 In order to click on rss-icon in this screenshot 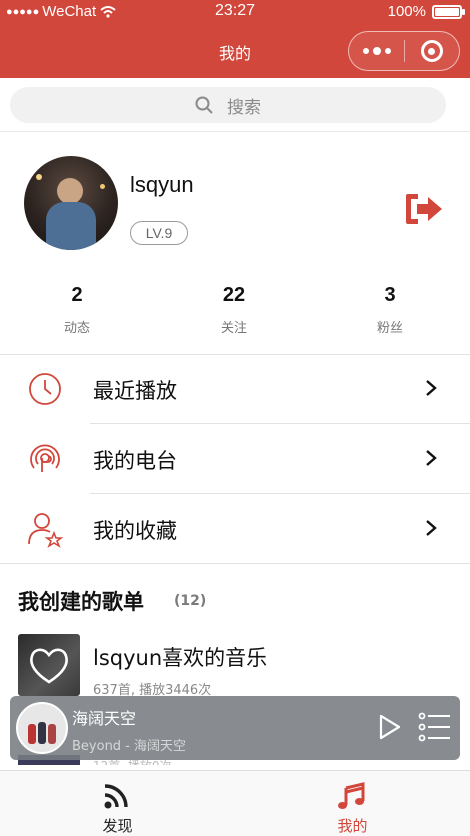, I will do `click(116, 796)`.